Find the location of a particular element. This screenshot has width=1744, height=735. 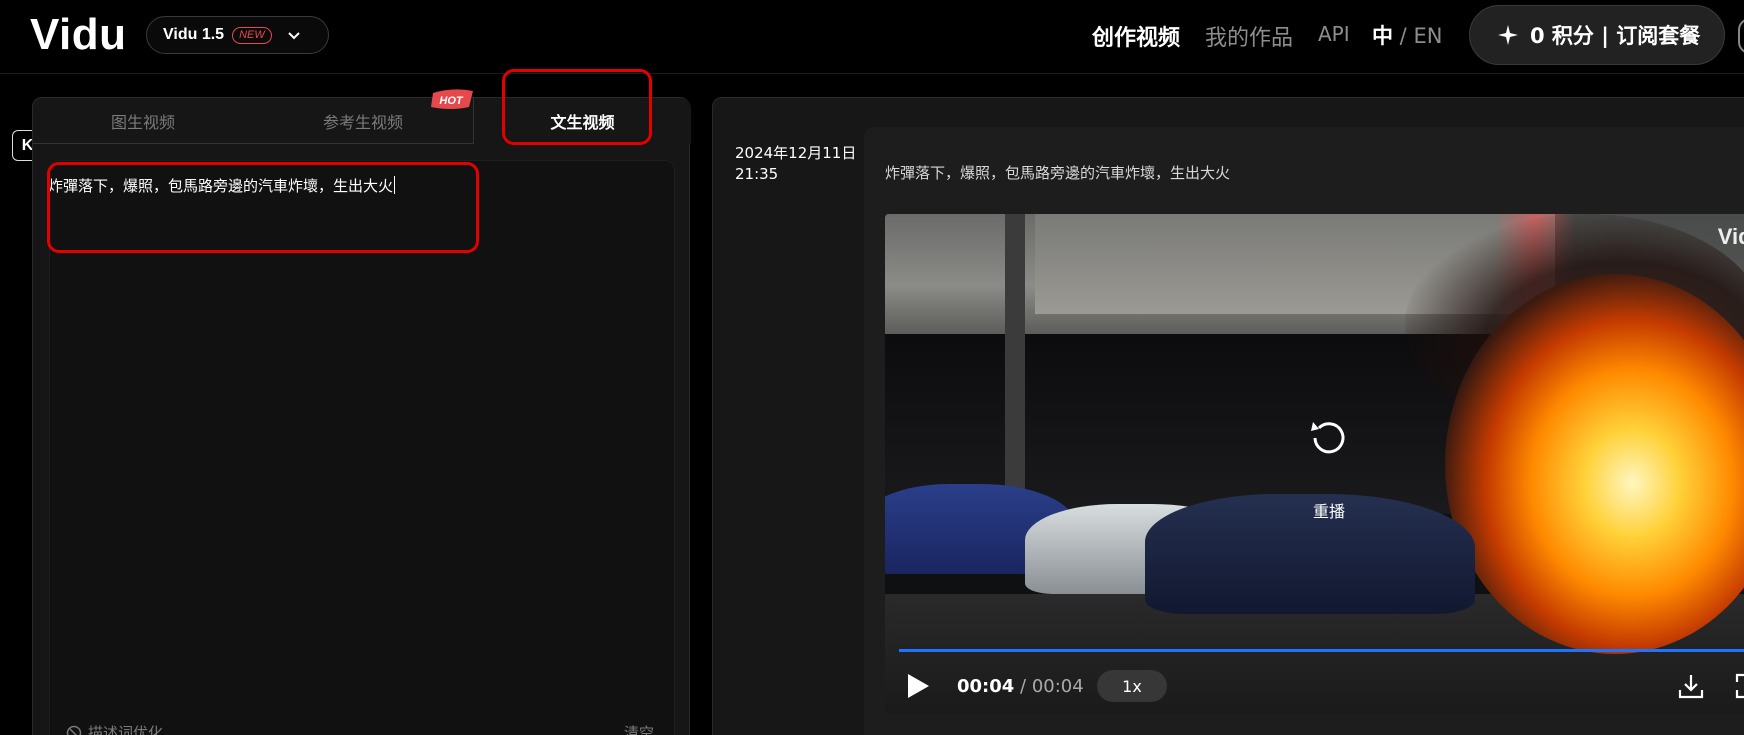

result-prompt-text: 炸彈落下，爆照，包馬路旁邊的汽車炸壞，生出大火 is located at coordinates (1058, 173).